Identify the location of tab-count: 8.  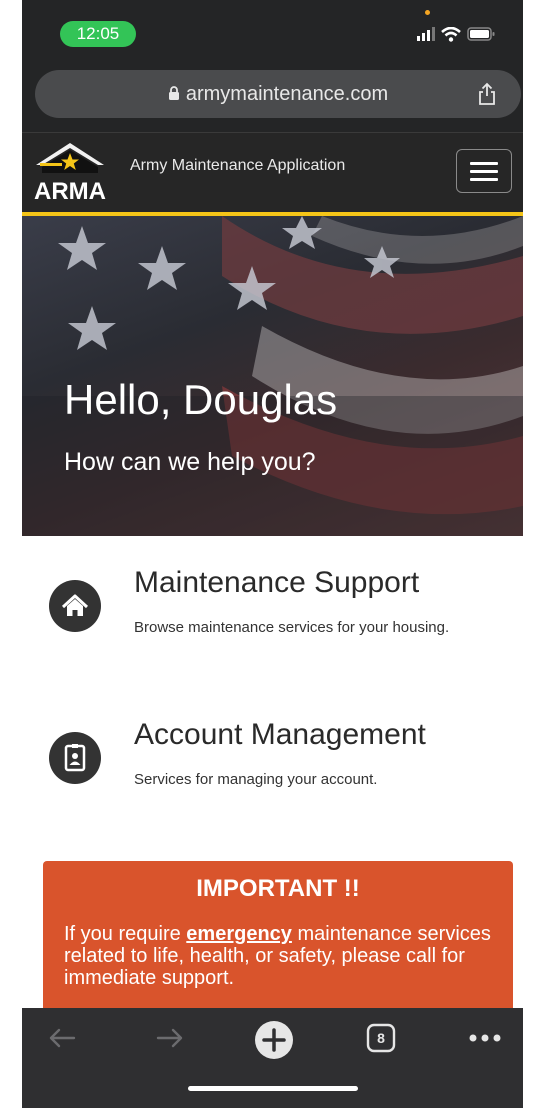
(381, 1038).